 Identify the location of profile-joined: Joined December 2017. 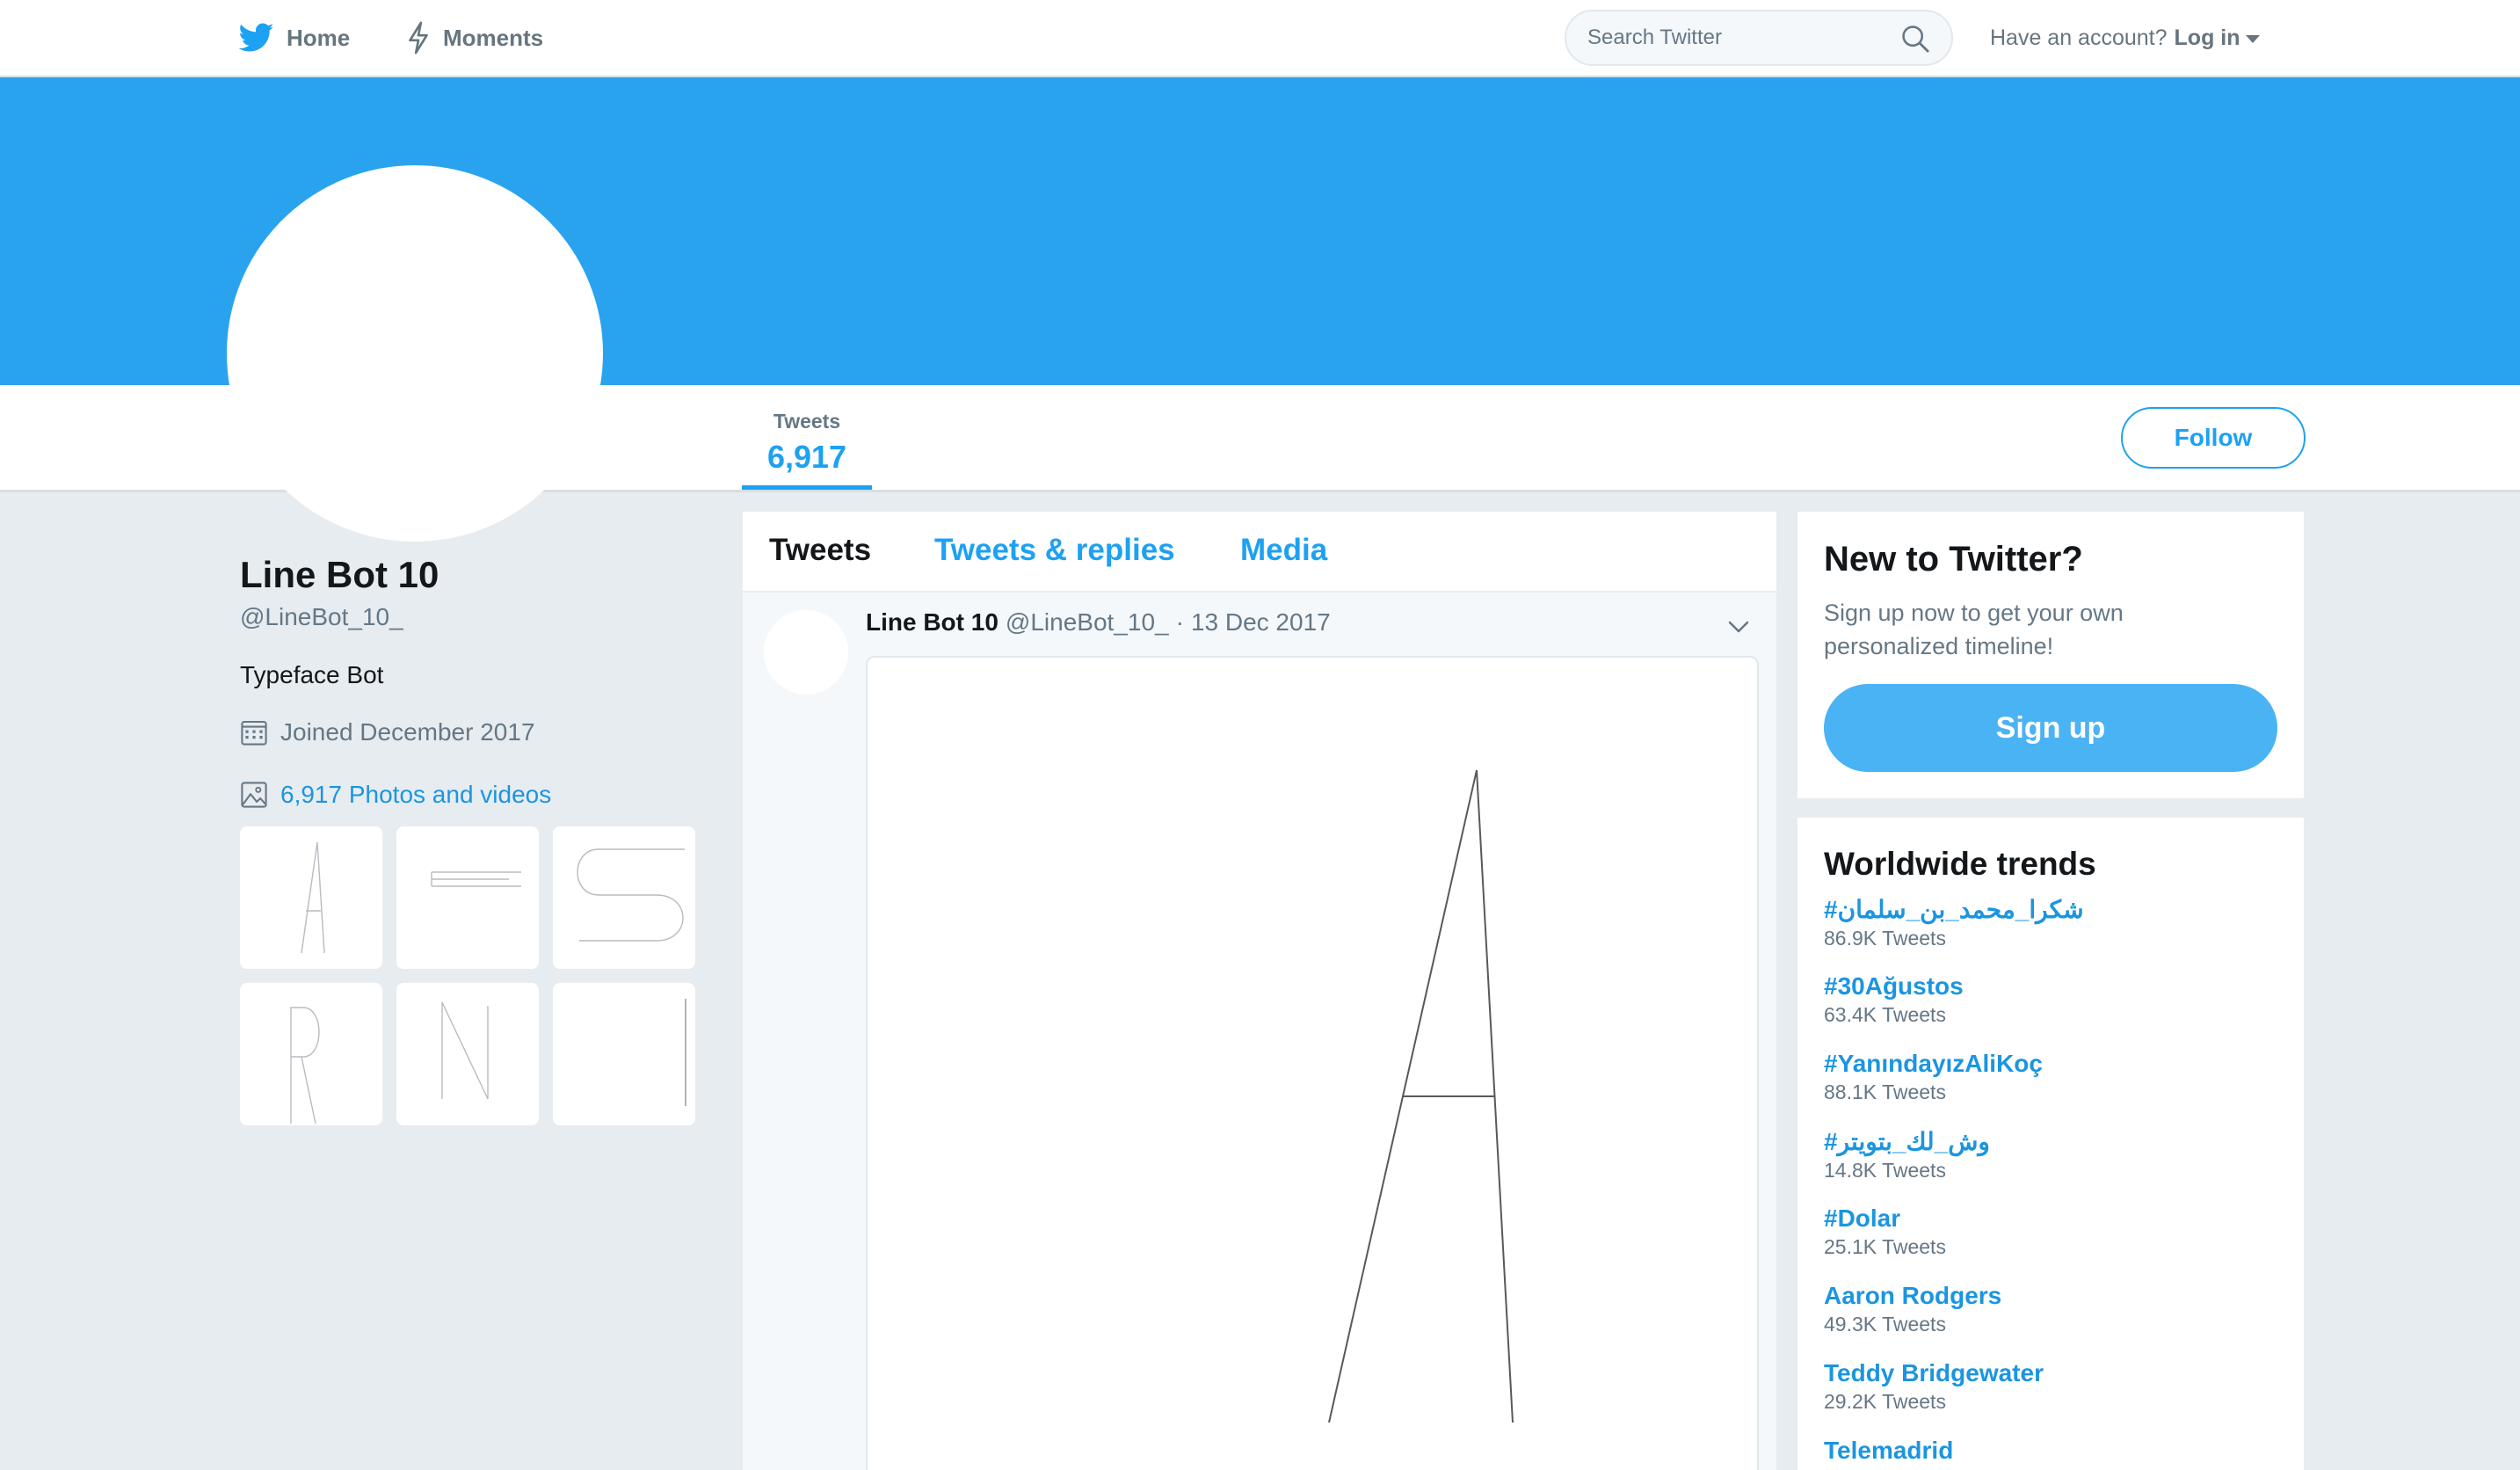
(387, 732).